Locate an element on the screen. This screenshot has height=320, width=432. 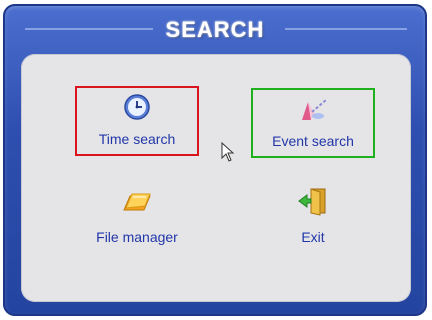
event-search-button: Event search is located at coordinates (313, 123).